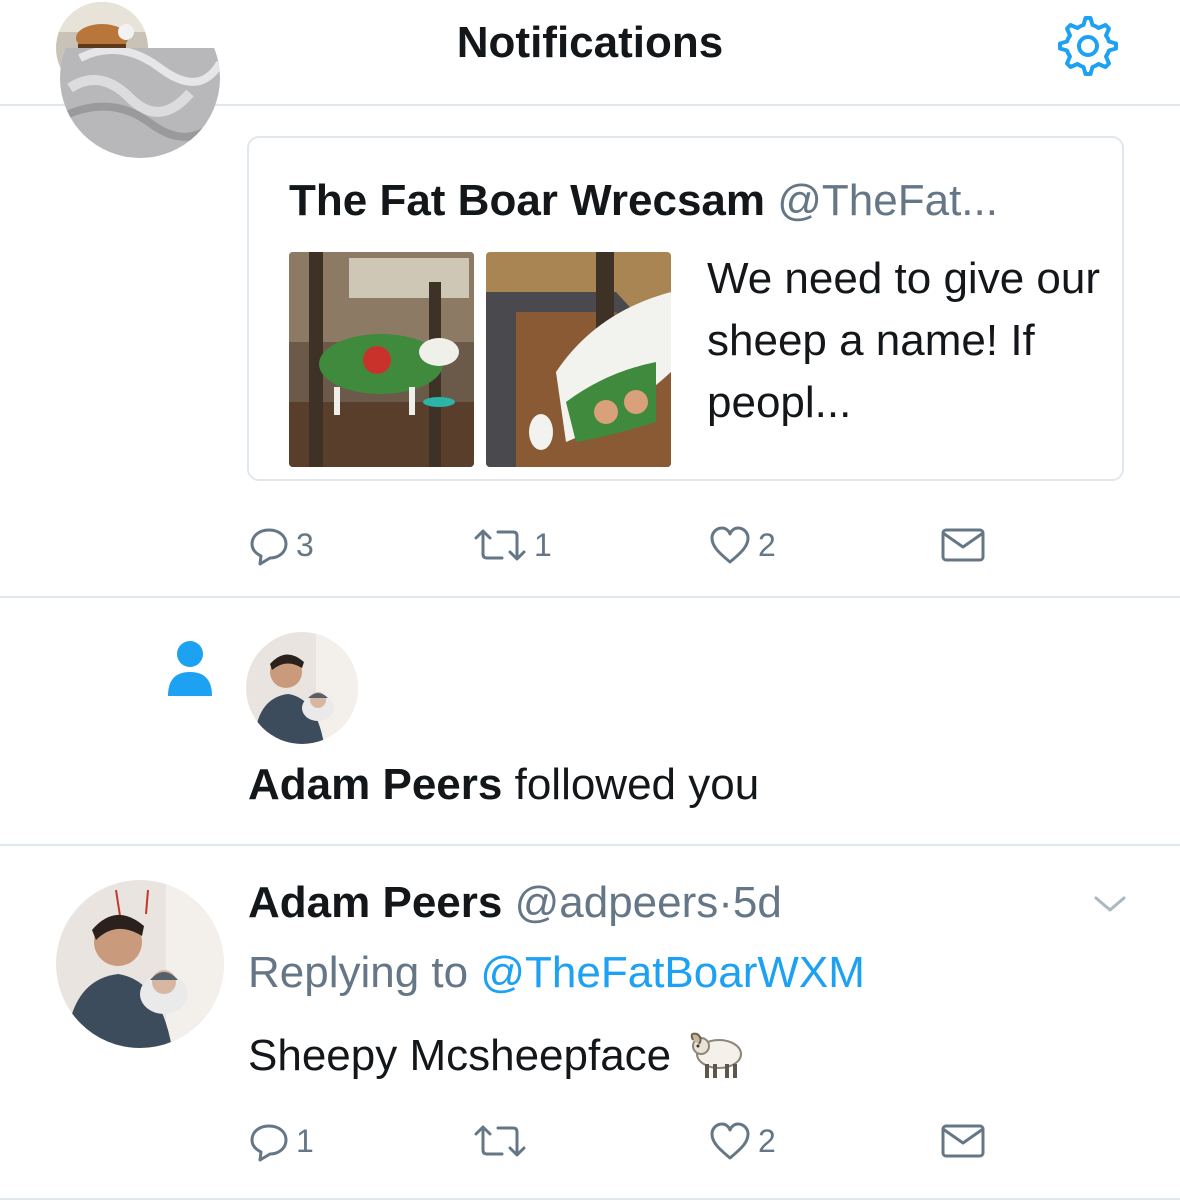 The width and height of the screenshot is (1180, 1200). Describe the element at coordinates (140, 964) in the screenshot. I see `tweet-author-avatar` at that location.